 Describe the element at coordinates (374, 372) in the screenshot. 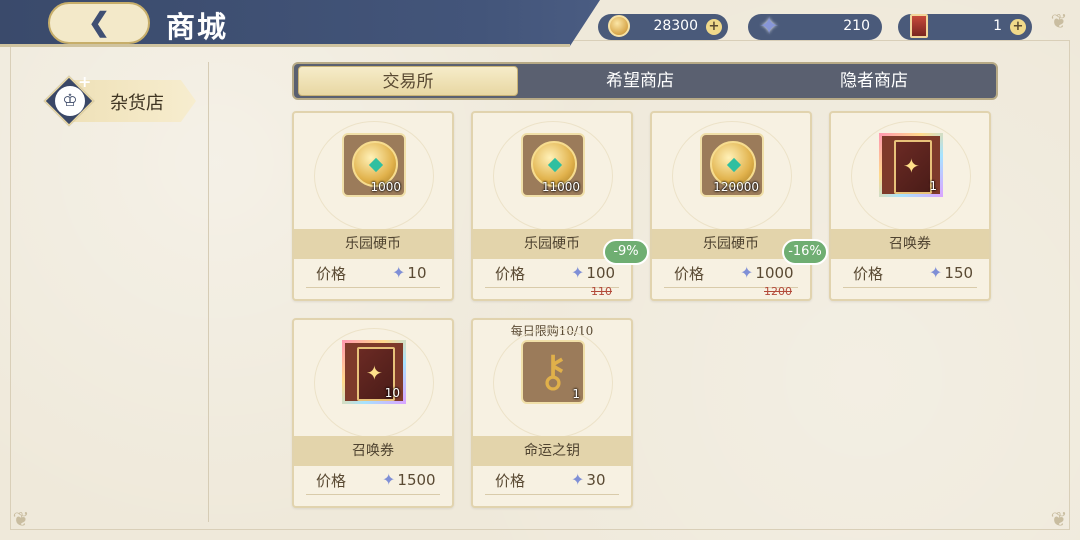

I see `item-image: 10` at that location.